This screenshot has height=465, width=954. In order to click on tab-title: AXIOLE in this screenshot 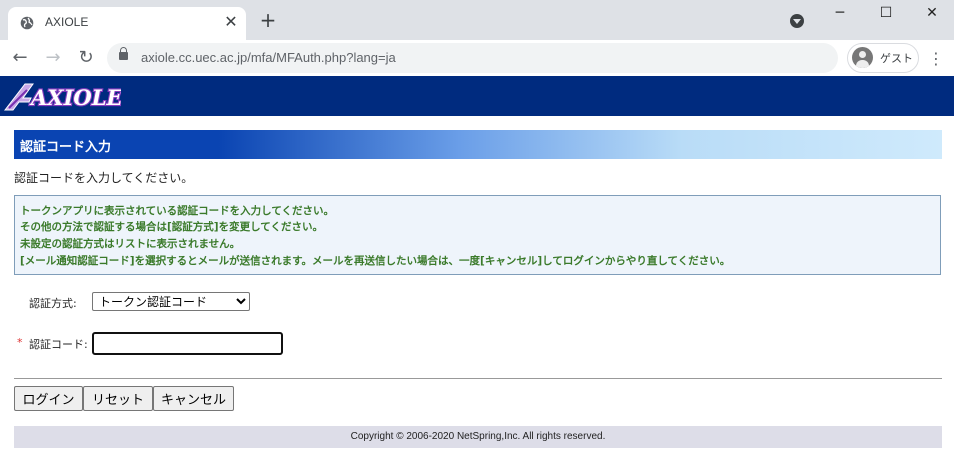, I will do `click(67, 22)`.